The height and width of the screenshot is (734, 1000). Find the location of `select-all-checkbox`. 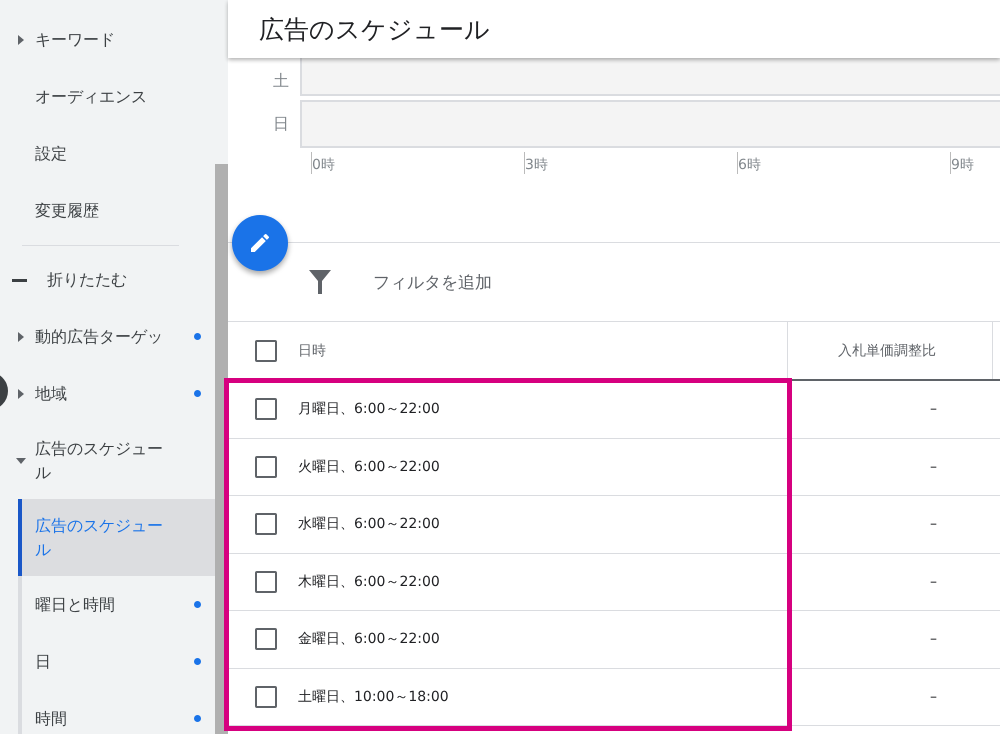

select-all-checkbox is located at coordinates (266, 351).